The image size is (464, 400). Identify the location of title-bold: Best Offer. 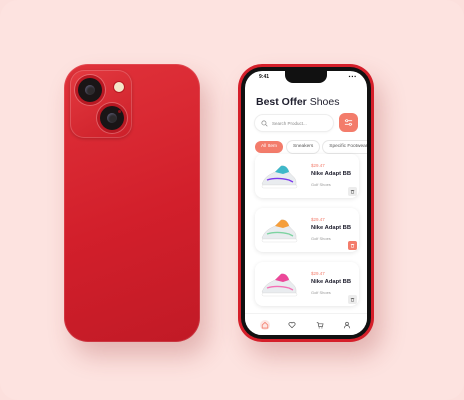
(281, 102).